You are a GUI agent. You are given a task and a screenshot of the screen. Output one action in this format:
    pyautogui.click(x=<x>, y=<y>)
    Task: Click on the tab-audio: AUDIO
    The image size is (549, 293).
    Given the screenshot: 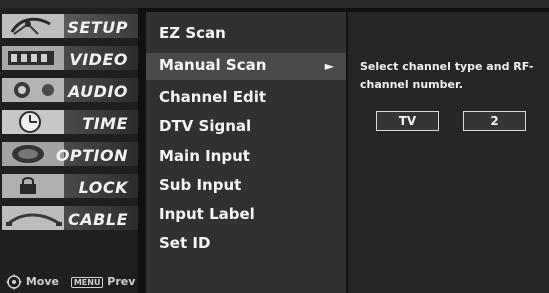 What is the action you would take?
    pyautogui.click(x=69, y=90)
    